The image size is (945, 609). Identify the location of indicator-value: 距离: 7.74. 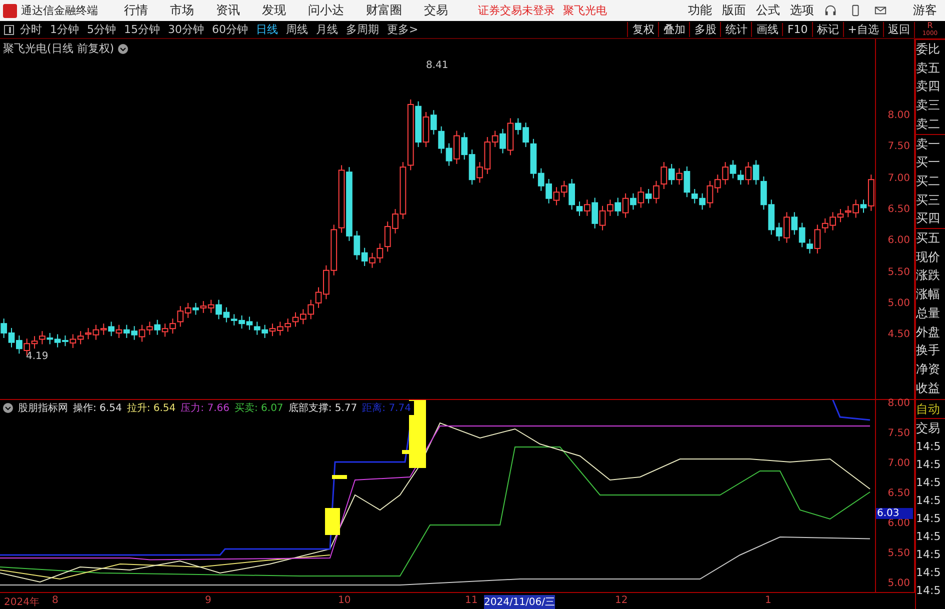
(386, 408).